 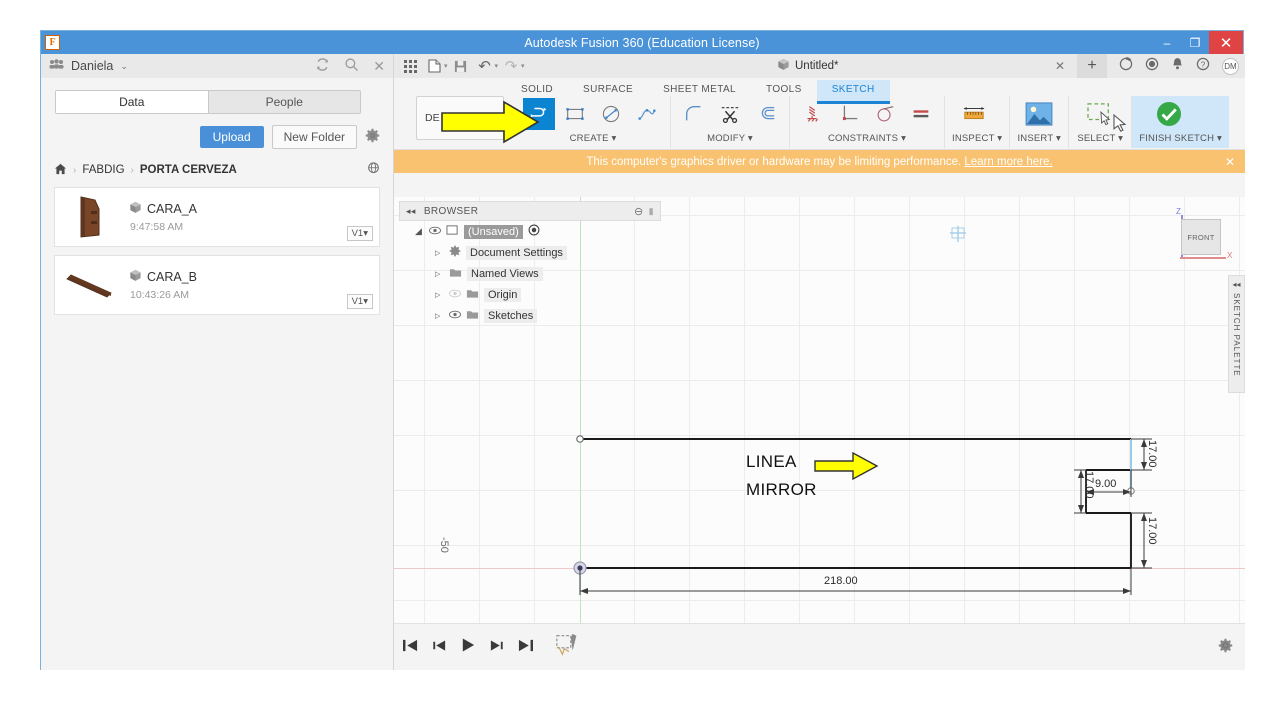 What do you see at coordinates (1169, 114) in the screenshot?
I see `finish-sketch-tool` at bounding box center [1169, 114].